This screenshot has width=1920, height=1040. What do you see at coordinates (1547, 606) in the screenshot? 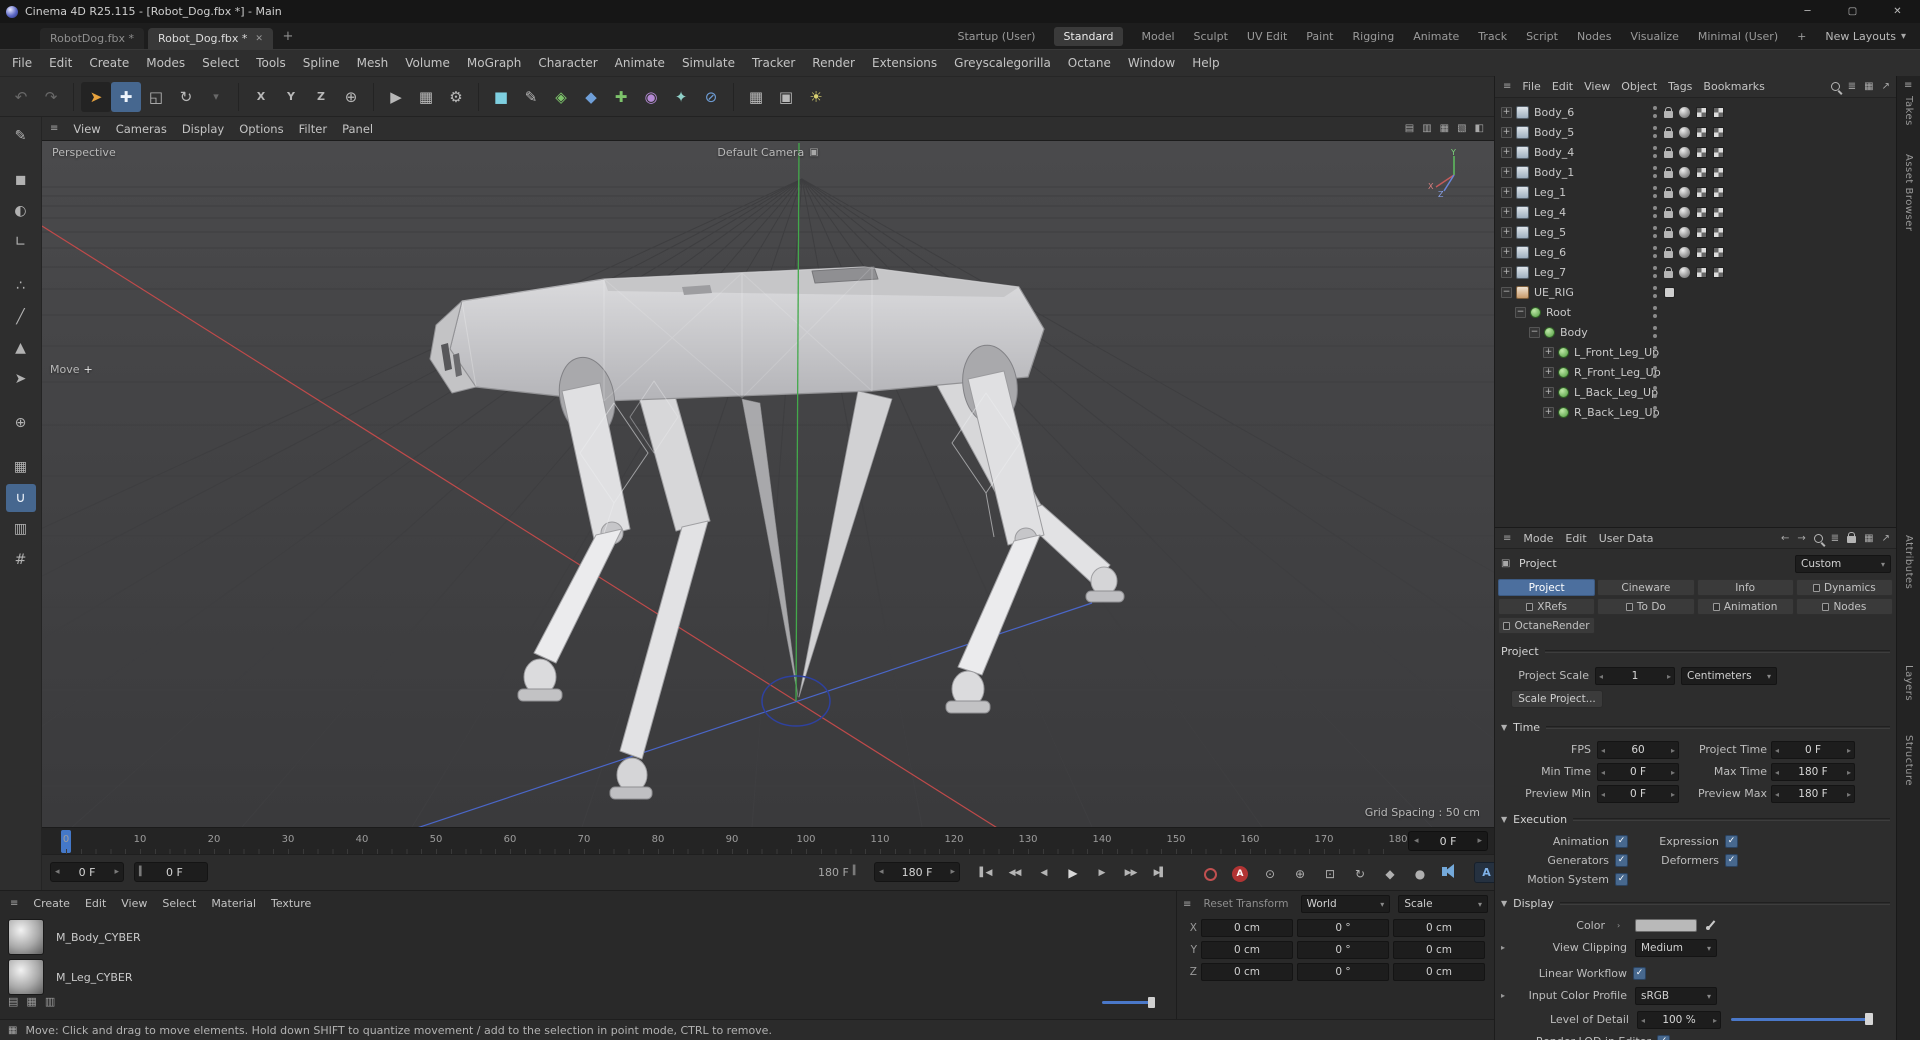
I see `tab-xrefs: XRefs` at bounding box center [1547, 606].